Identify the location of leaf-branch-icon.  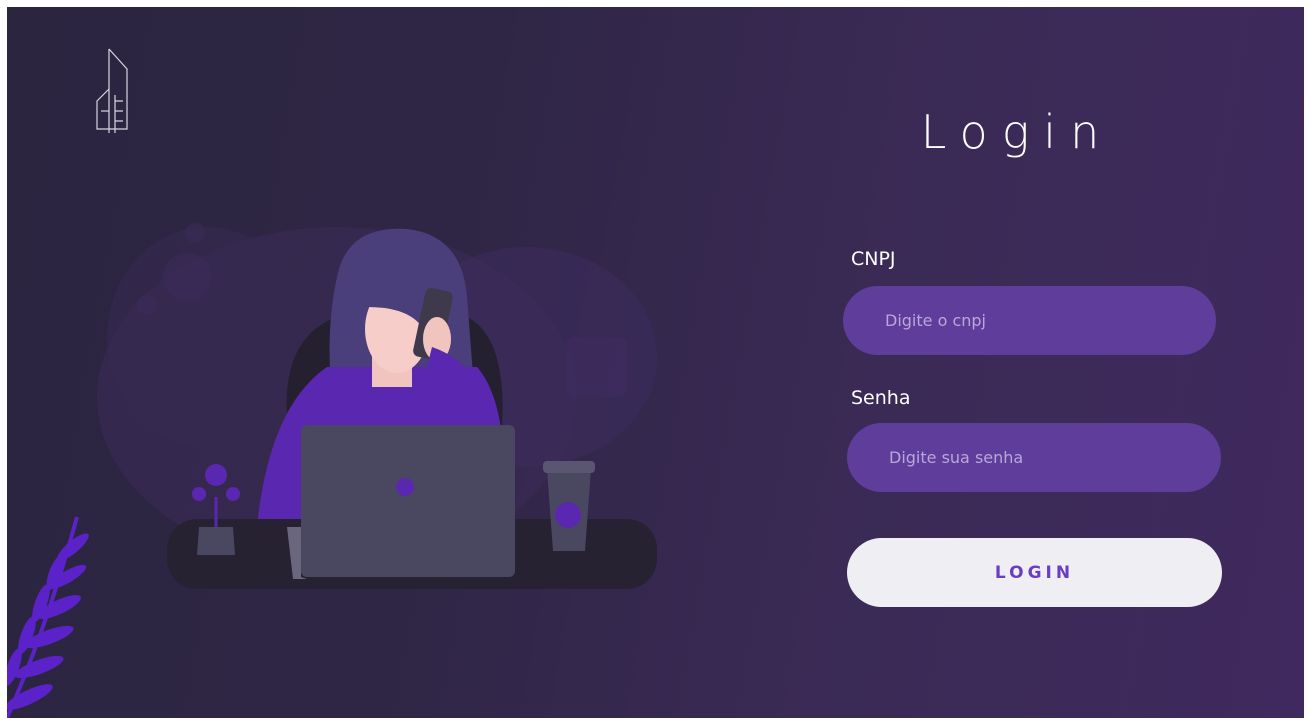
(48, 617).